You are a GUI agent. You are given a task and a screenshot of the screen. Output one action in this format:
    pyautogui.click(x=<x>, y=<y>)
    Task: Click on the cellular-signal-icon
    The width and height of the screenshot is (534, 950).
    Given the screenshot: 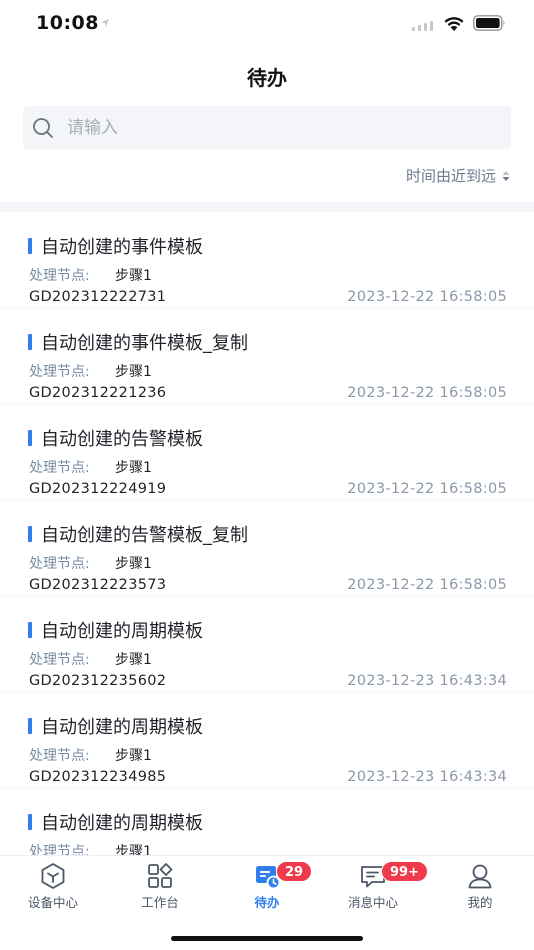 What is the action you would take?
    pyautogui.click(x=422, y=26)
    